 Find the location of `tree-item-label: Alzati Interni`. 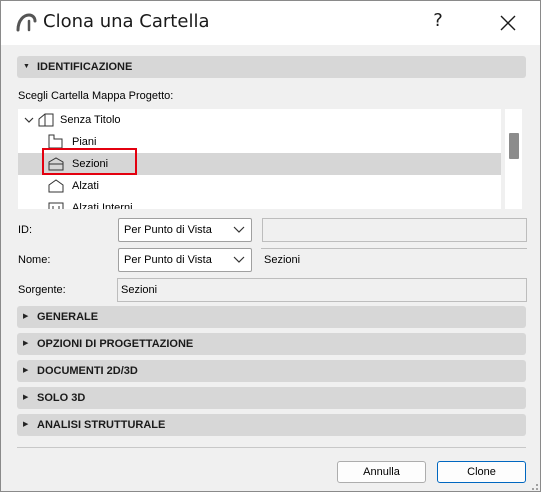

tree-item-label: Alzati Interni is located at coordinates (102, 205).